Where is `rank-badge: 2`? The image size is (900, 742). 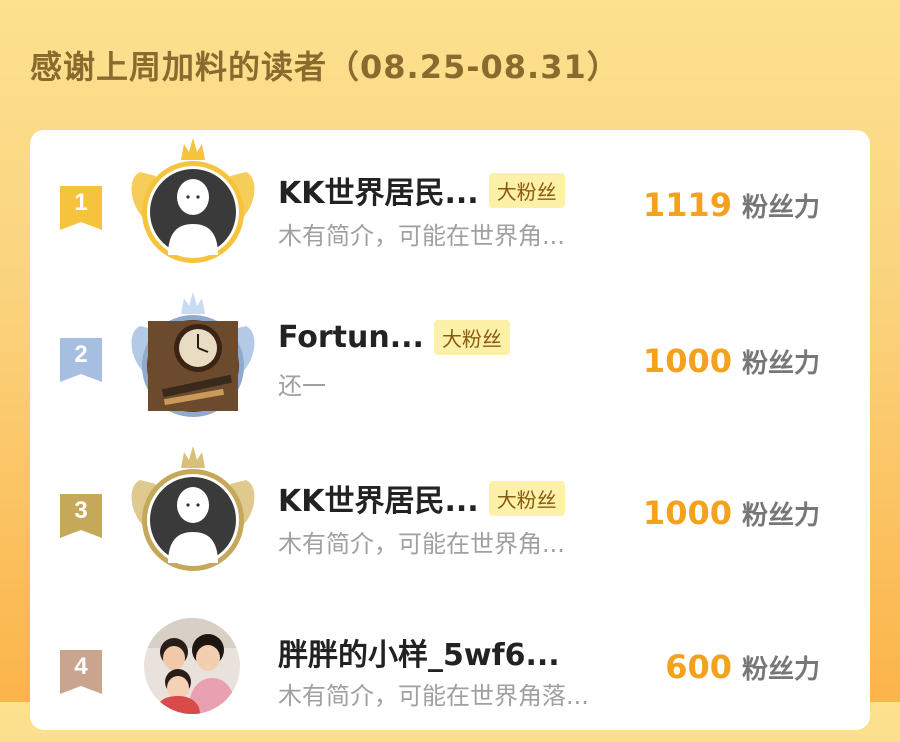 rank-badge: 2 is located at coordinates (81, 360).